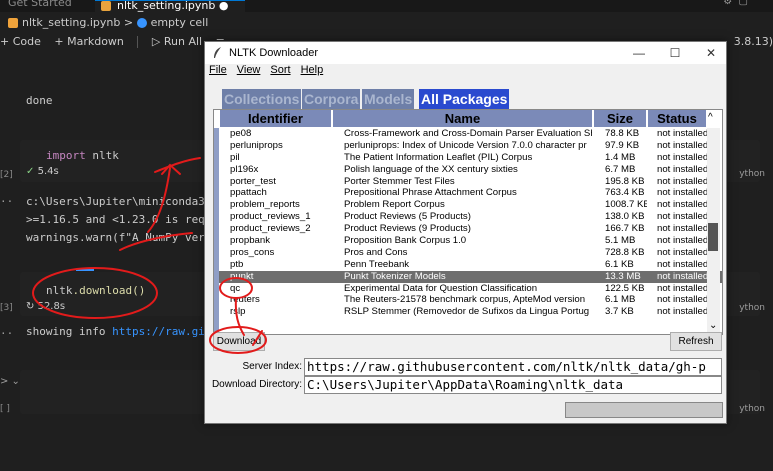  Describe the element at coordinates (149, 255) in the screenshot. I see `red-annotation-overlay` at that location.